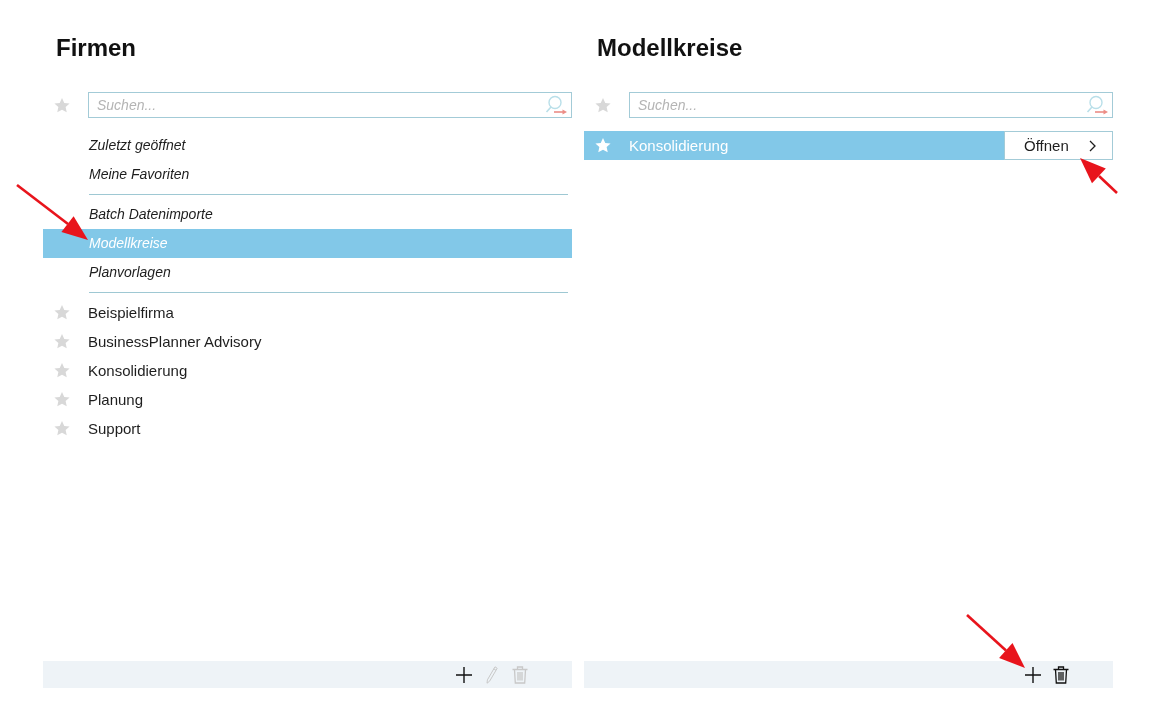 The height and width of the screenshot is (720, 1155). Describe the element at coordinates (114, 428) in the screenshot. I see `item-label: Support` at that location.